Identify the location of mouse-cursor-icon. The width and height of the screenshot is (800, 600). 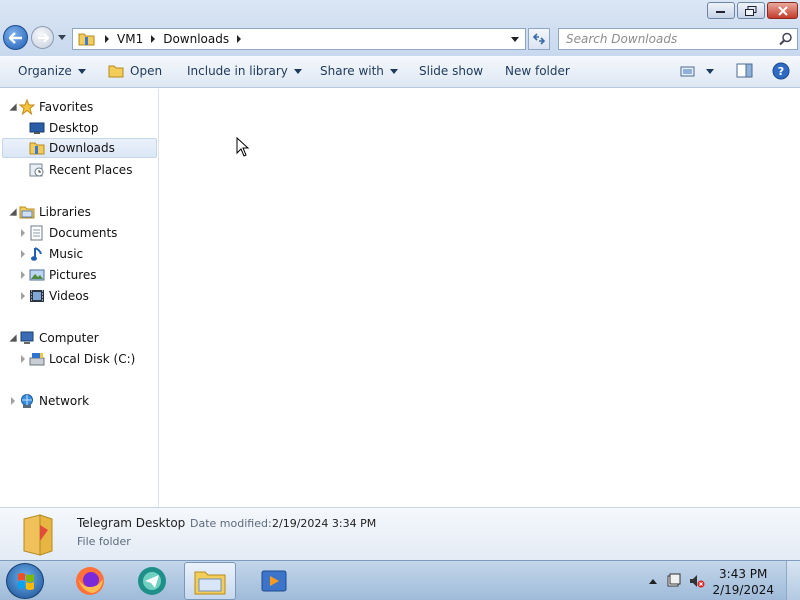
(243, 147).